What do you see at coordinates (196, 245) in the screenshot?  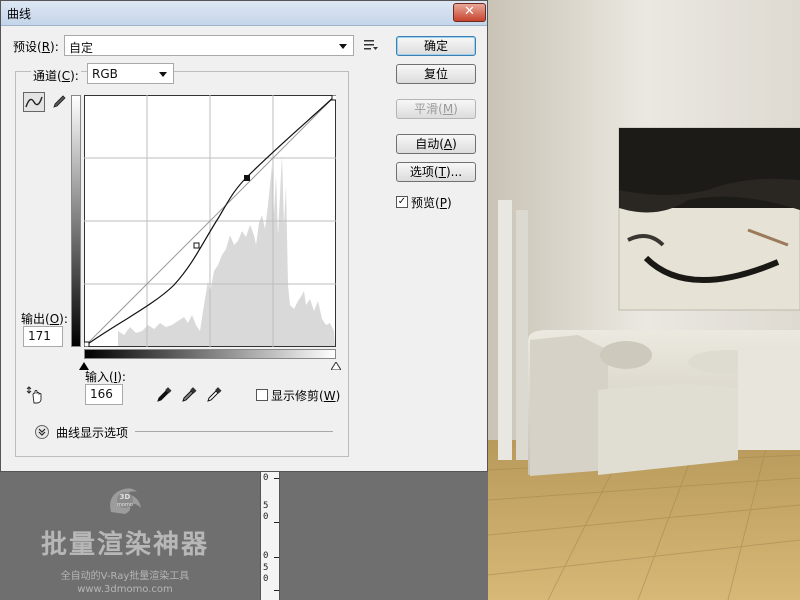 I see `curve-point` at bounding box center [196, 245].